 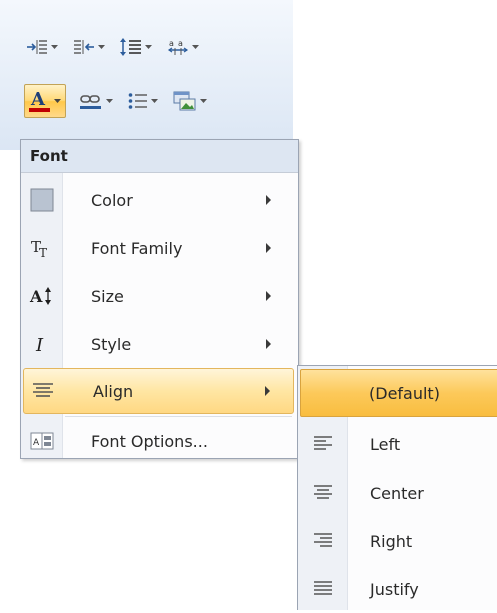 What do you see at coordinates (323, 443) in the screenshot?
I see `align-left-icon` at bounding box center [323, 443].